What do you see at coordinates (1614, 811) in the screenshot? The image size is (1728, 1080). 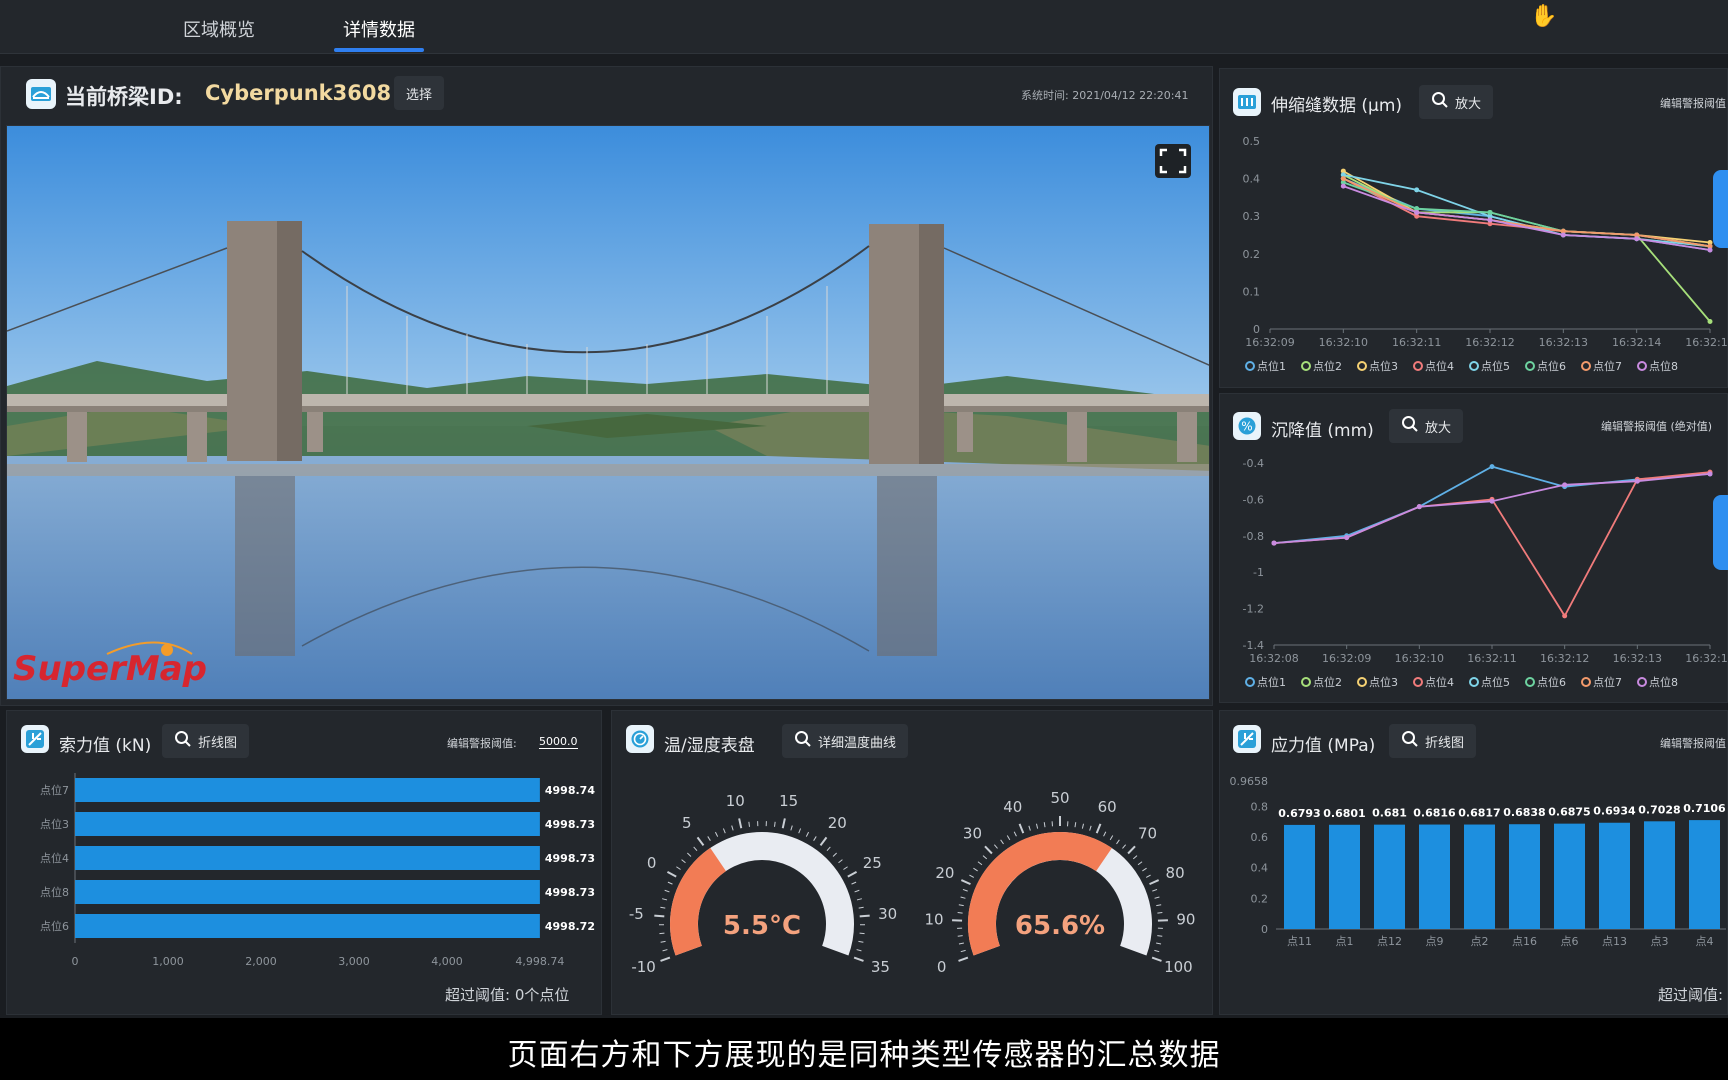 I see `bar-value-label: 0.6934` at bounding box center [1614, 811].